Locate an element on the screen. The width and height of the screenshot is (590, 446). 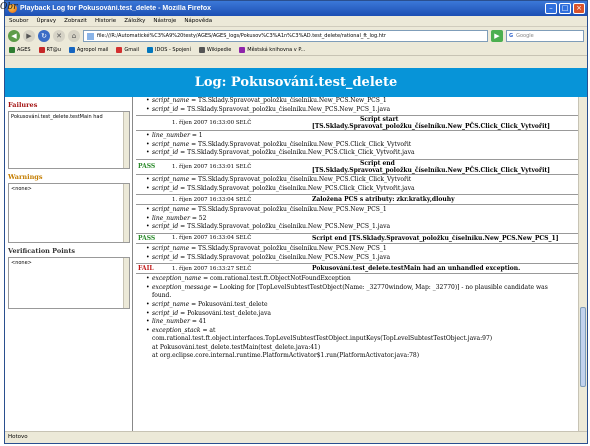
menu-item-soubor: Soubor is located at coordinates (18, 21).